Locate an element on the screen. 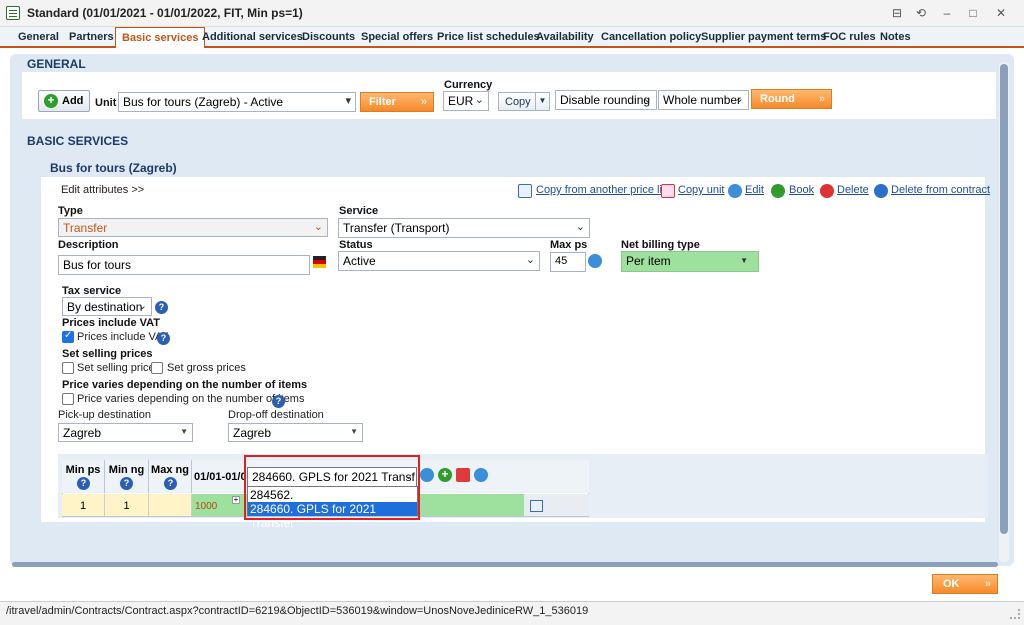 The height and width of the screenshot is (625, 1024). filter-label: Filter is located at coordinates (382, 102).